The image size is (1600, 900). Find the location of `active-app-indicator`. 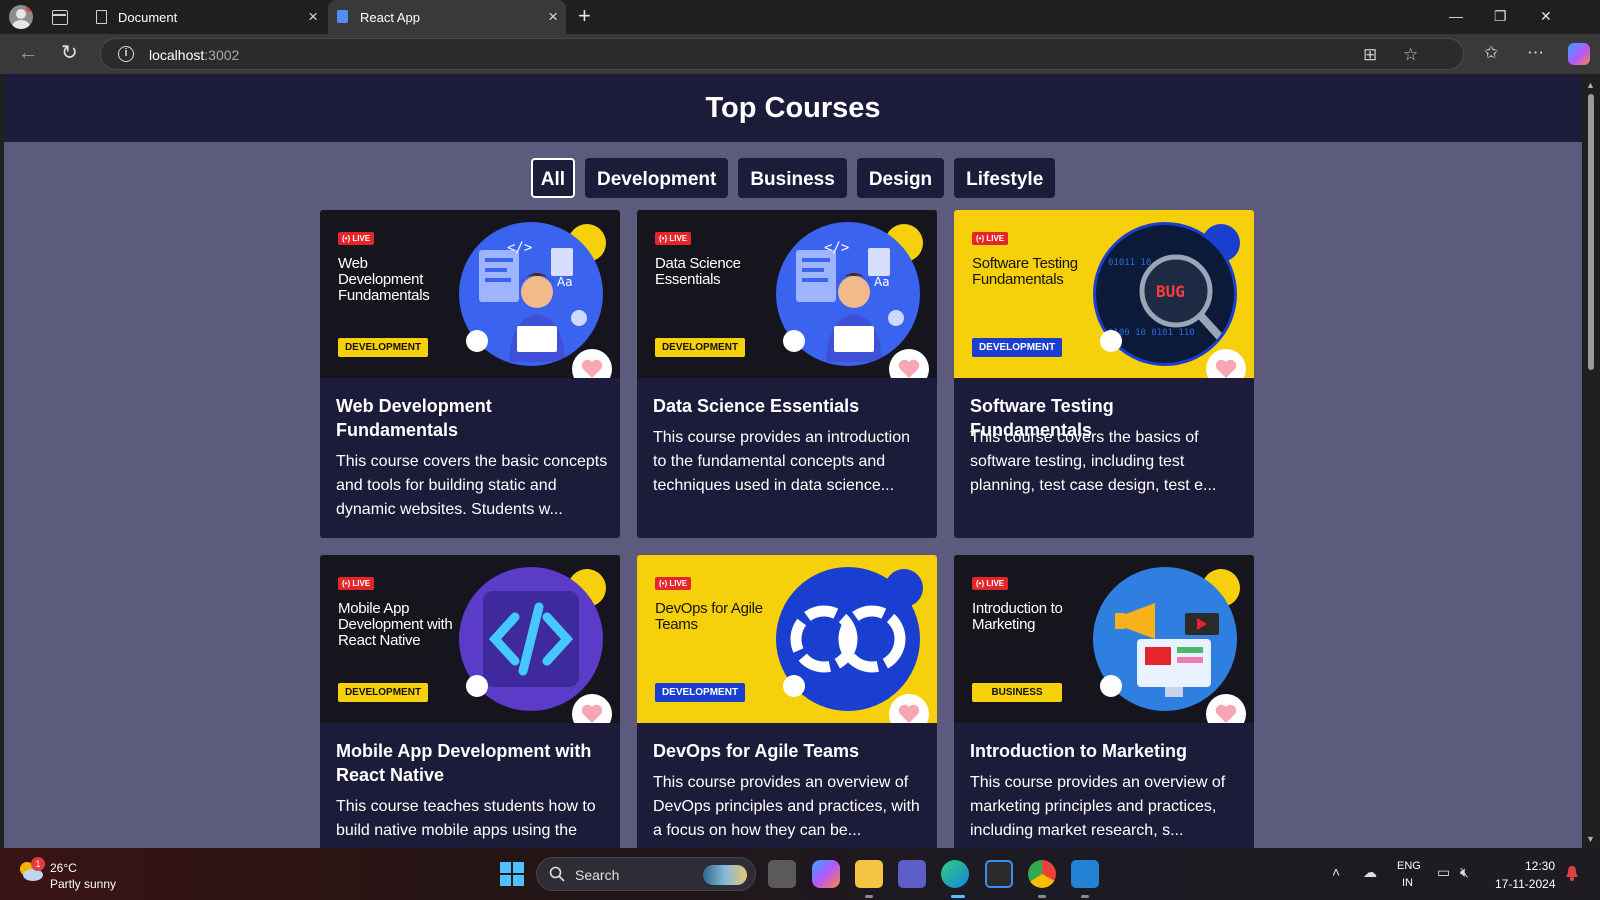

active-app-indicator is located at coordinates (958, 896).